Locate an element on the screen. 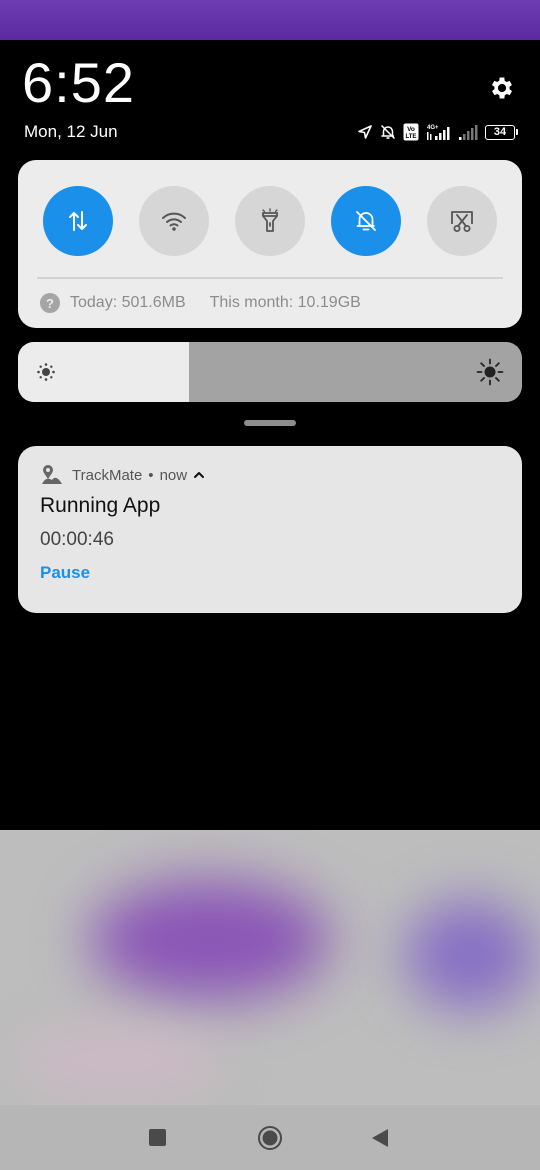  quick-settings-panel: ? Today: 501.6MB This month: 10.19GB is located at coordinates (270, 244).